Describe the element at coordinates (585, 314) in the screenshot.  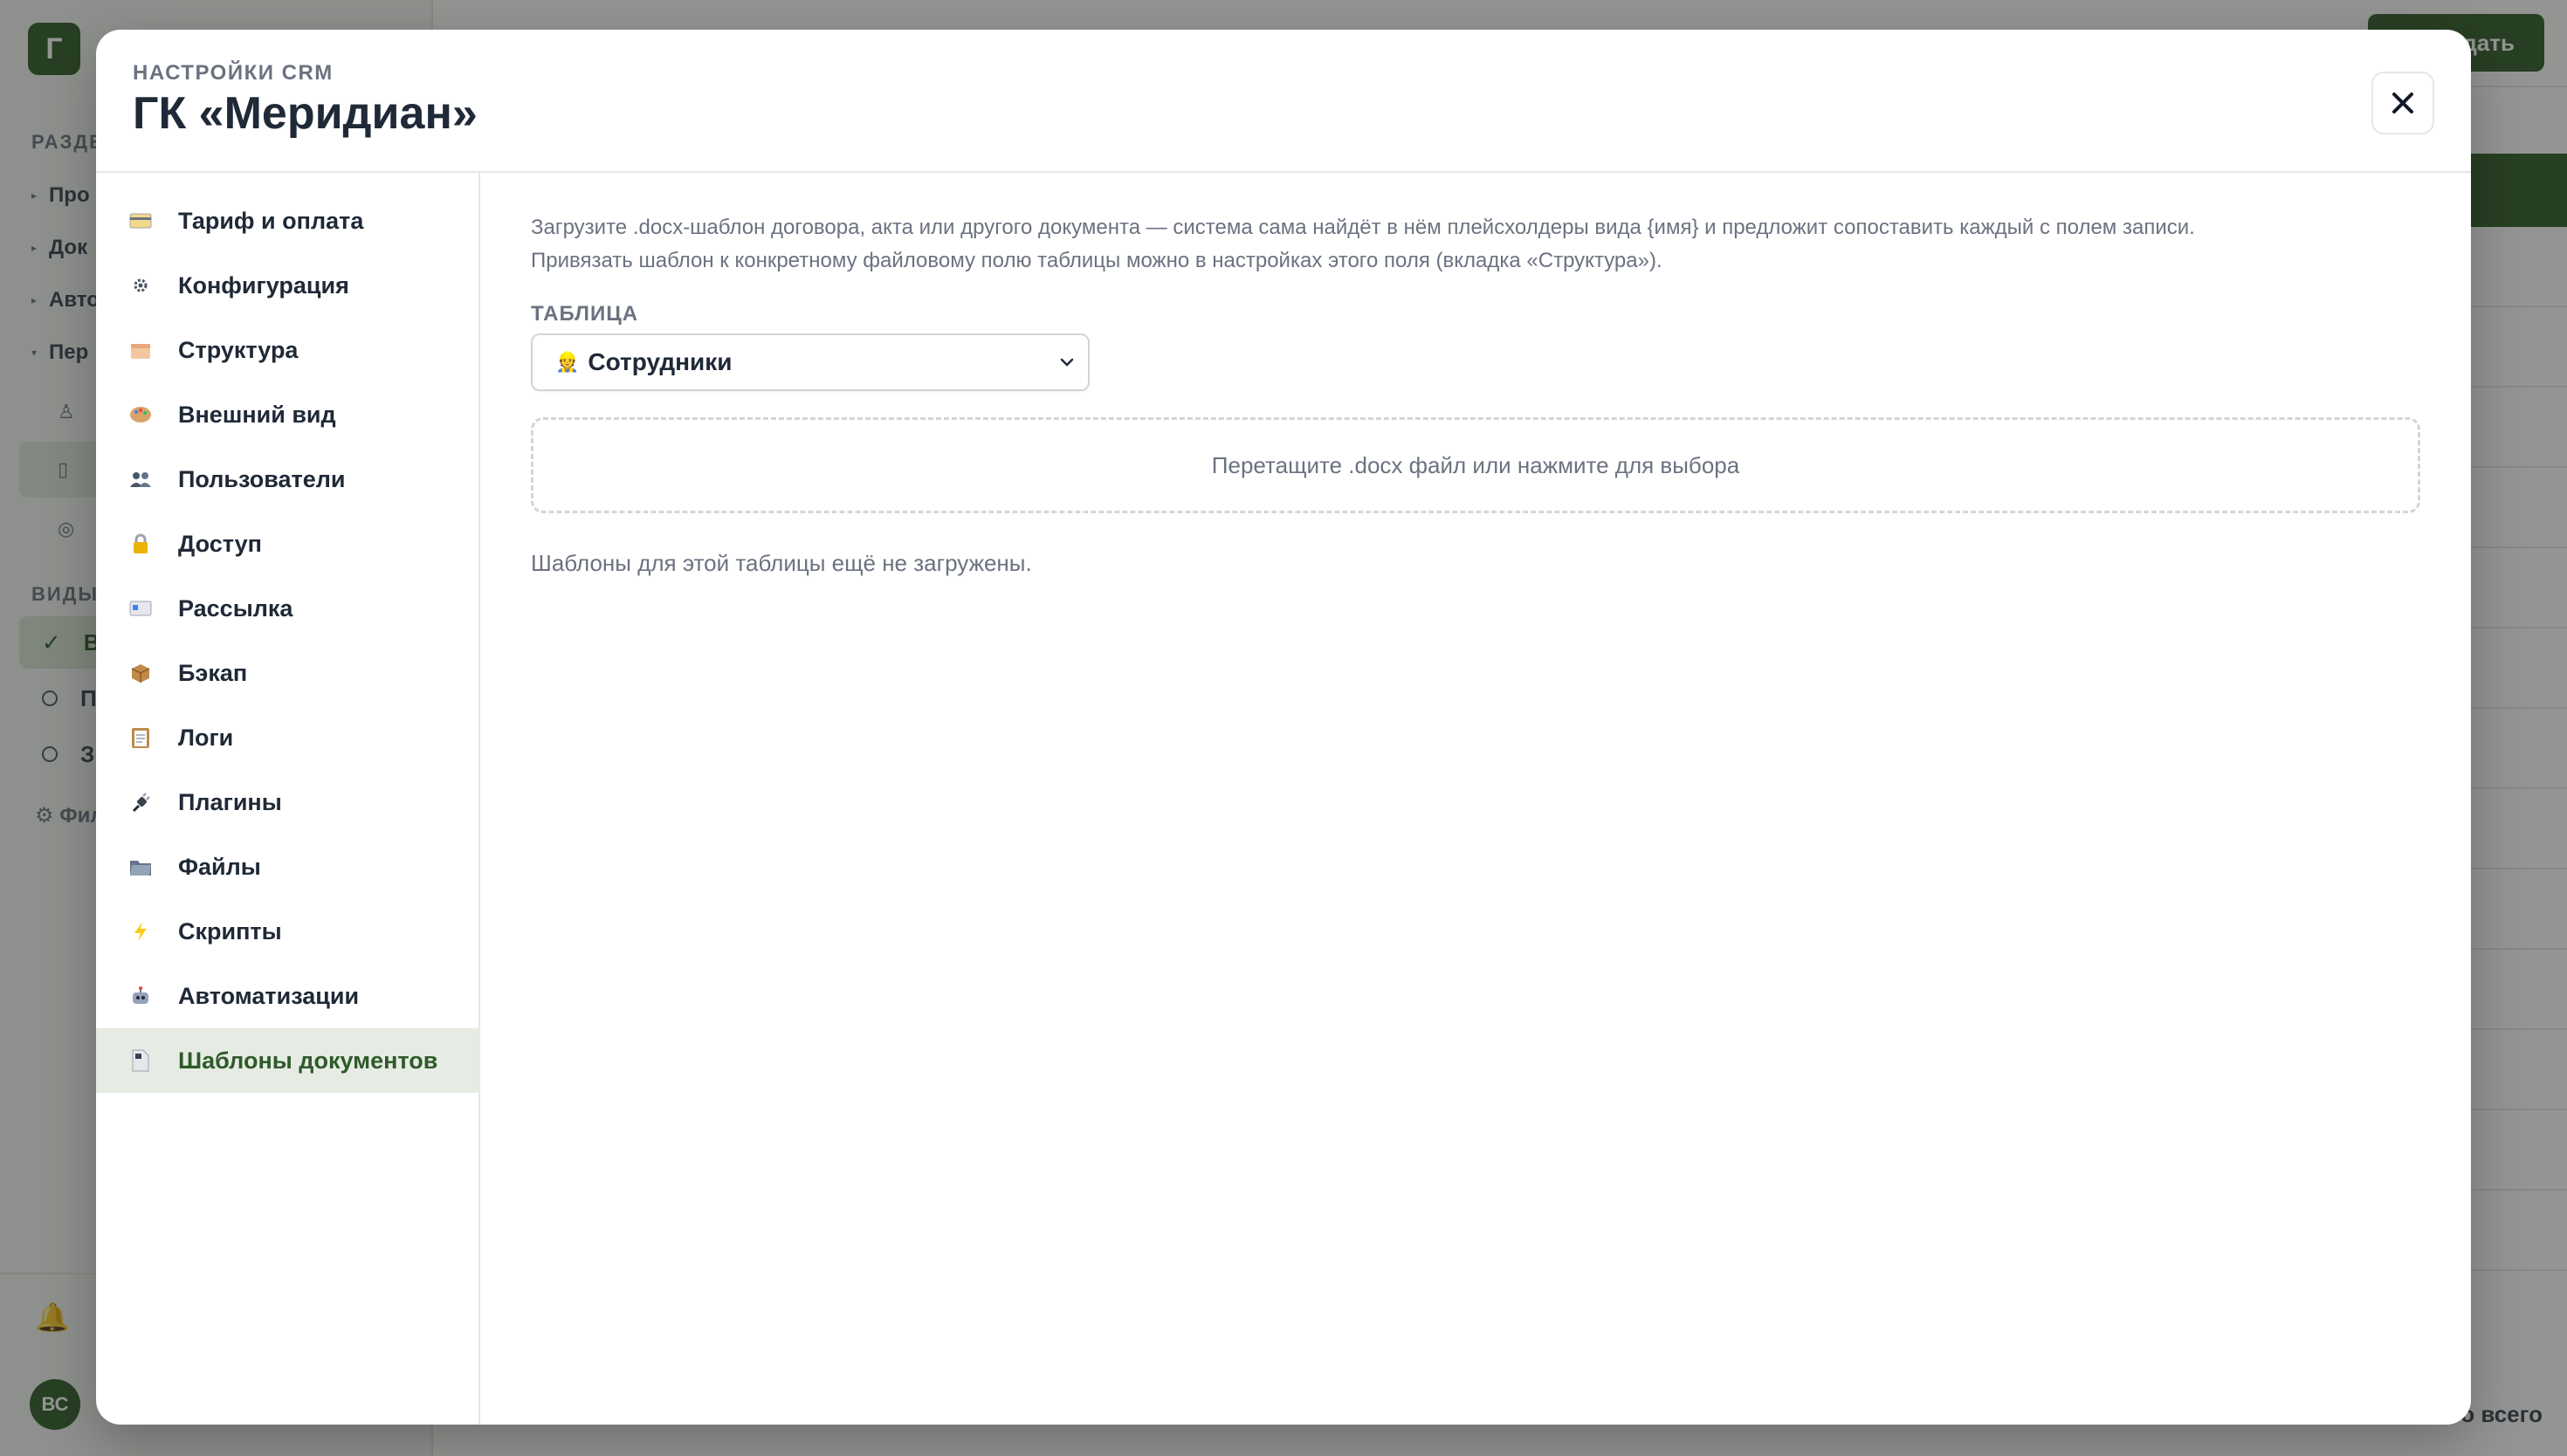
I see `table-field-label: ТАБЛИЦА` at that location.